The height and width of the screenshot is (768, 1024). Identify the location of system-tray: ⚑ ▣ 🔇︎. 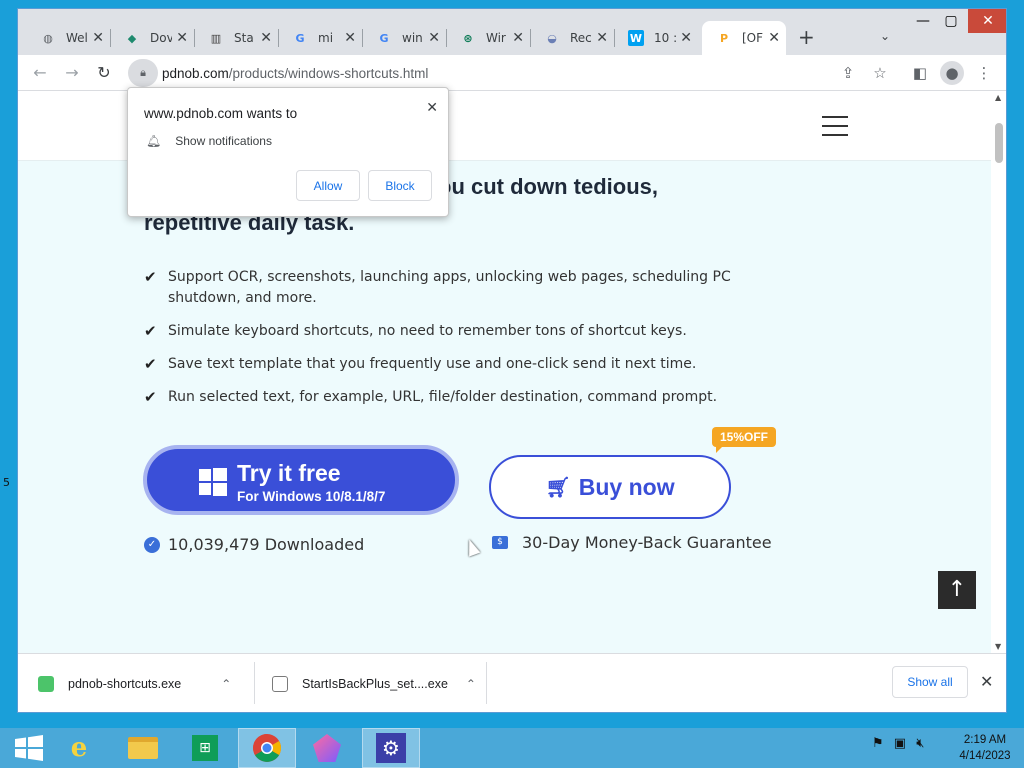
(898, 743).